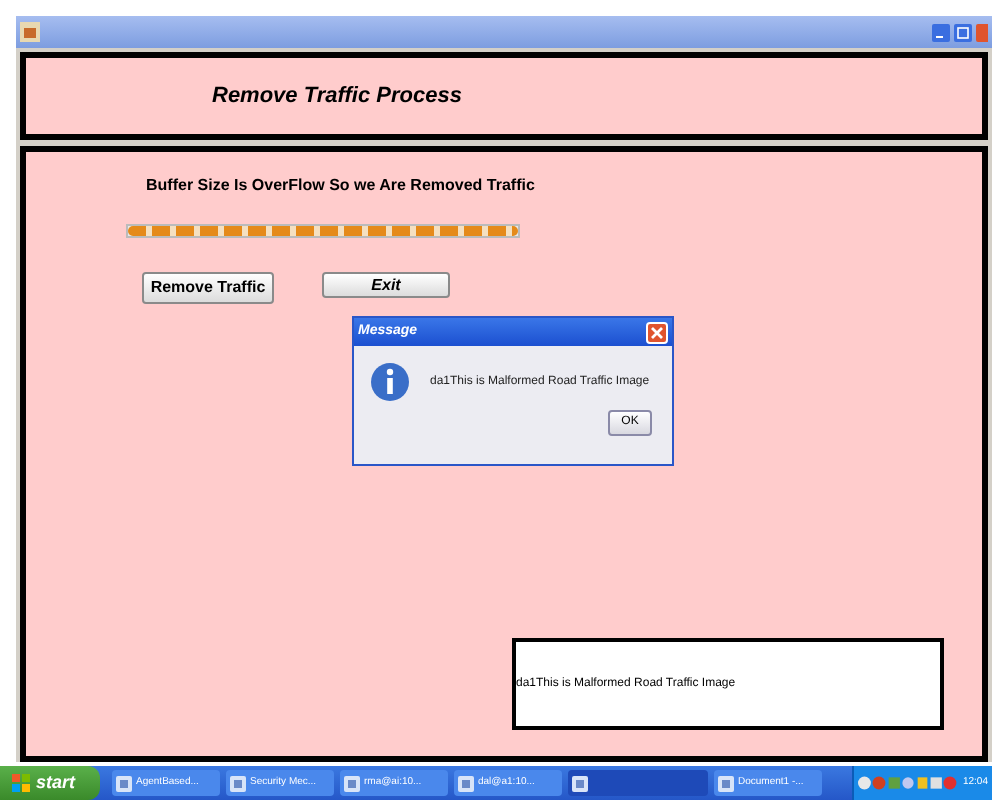  Describe the element at coordinates (386, 285) in the screenshot. I see `exit-button: Exit` at that location.